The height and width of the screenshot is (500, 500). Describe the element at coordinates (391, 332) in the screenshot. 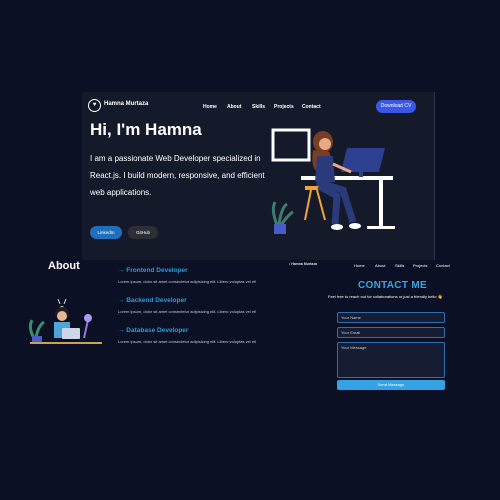

I see `email-field` at that location.